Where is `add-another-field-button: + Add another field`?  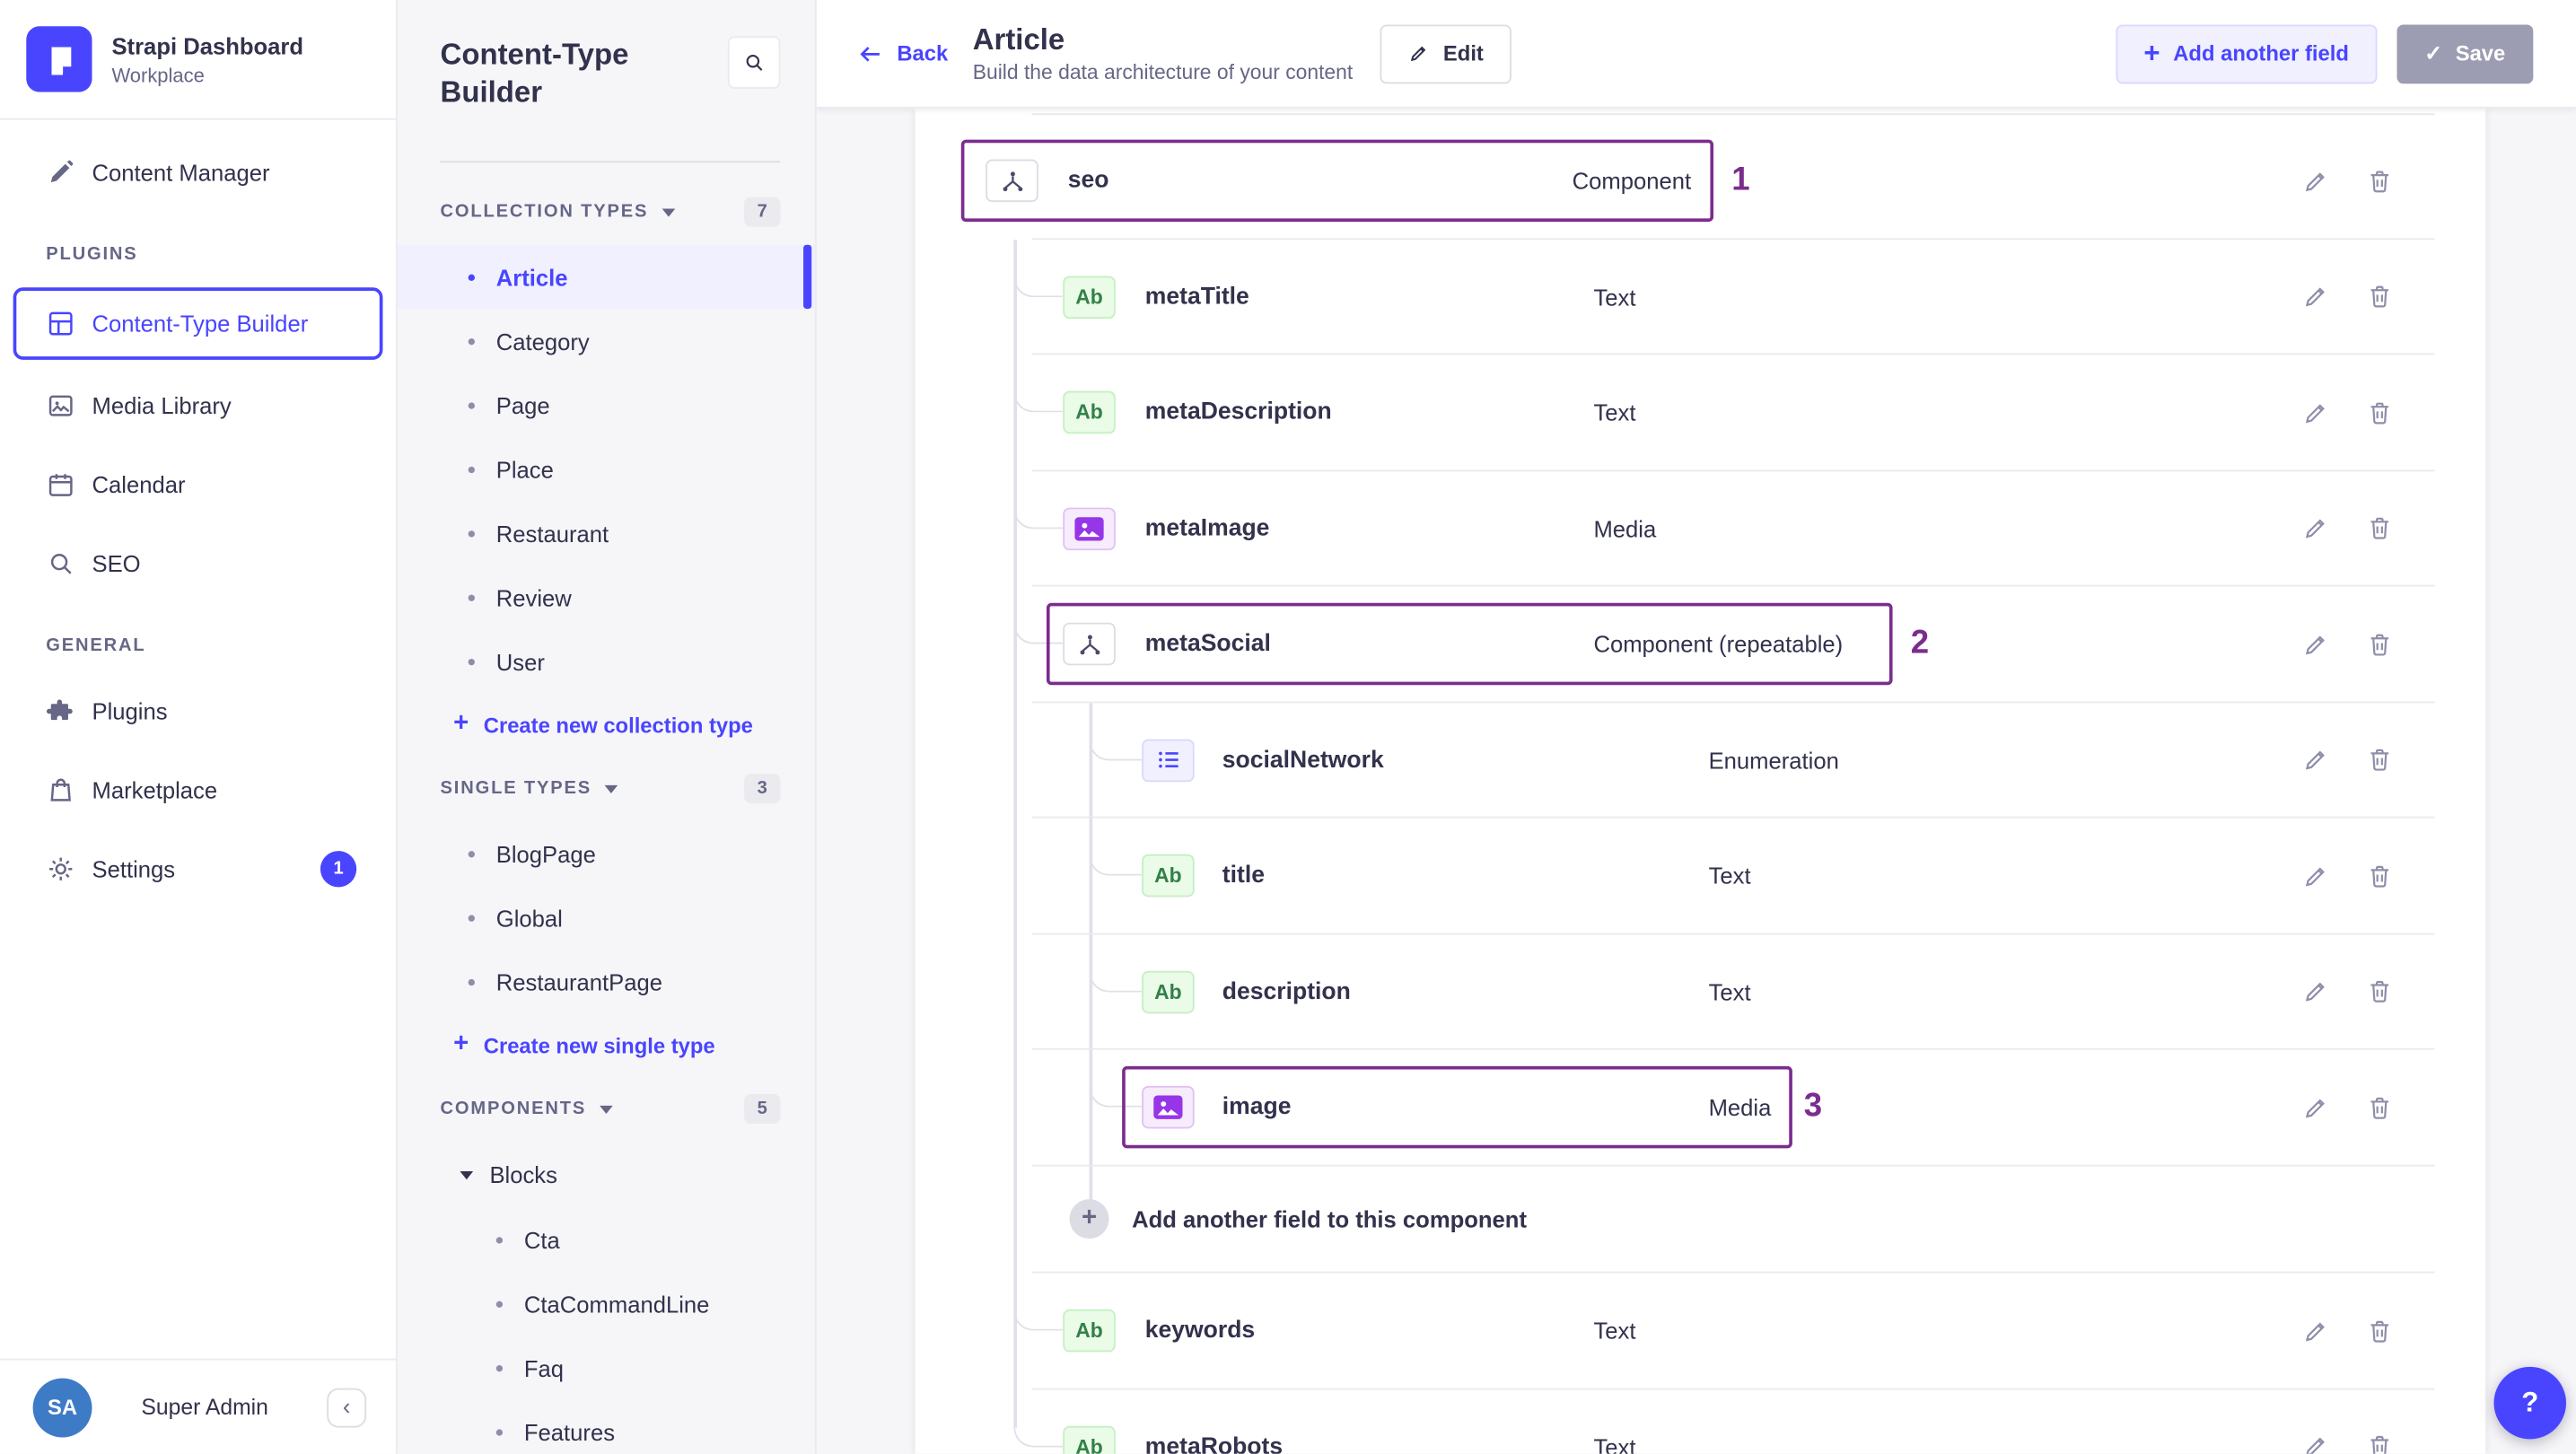
add-another-field-button: + Add another field is located at coordinates (2247, 53).